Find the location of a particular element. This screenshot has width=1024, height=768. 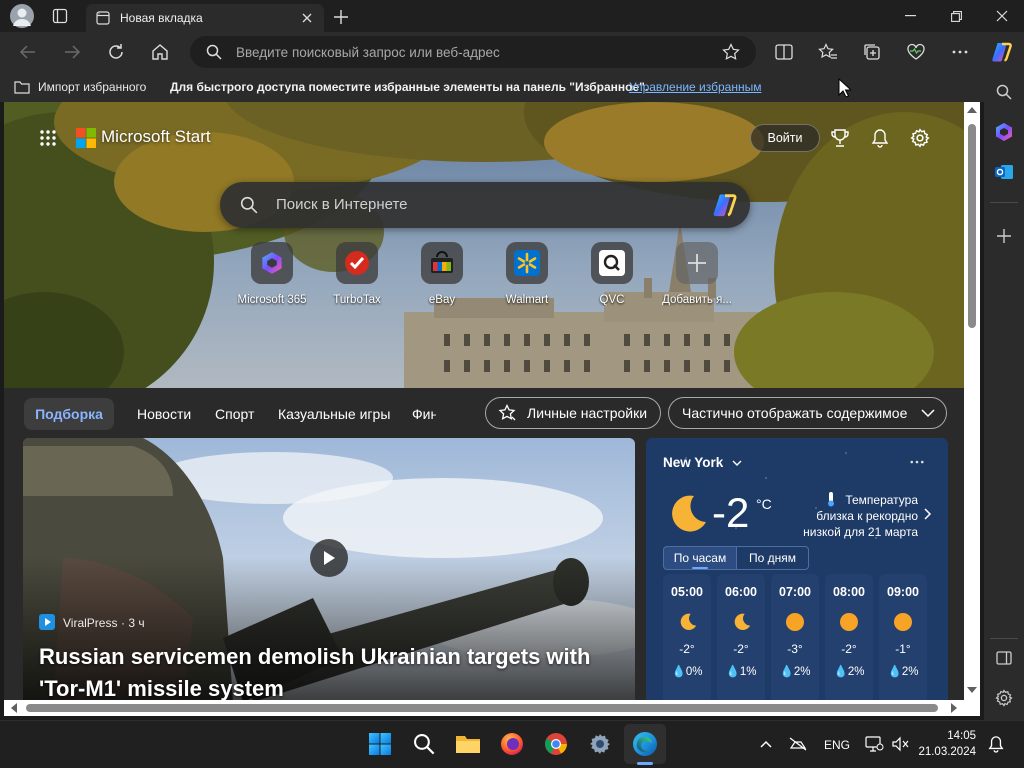

import-favorites-button: Импорт избранного is located at coordinates (92, 87).